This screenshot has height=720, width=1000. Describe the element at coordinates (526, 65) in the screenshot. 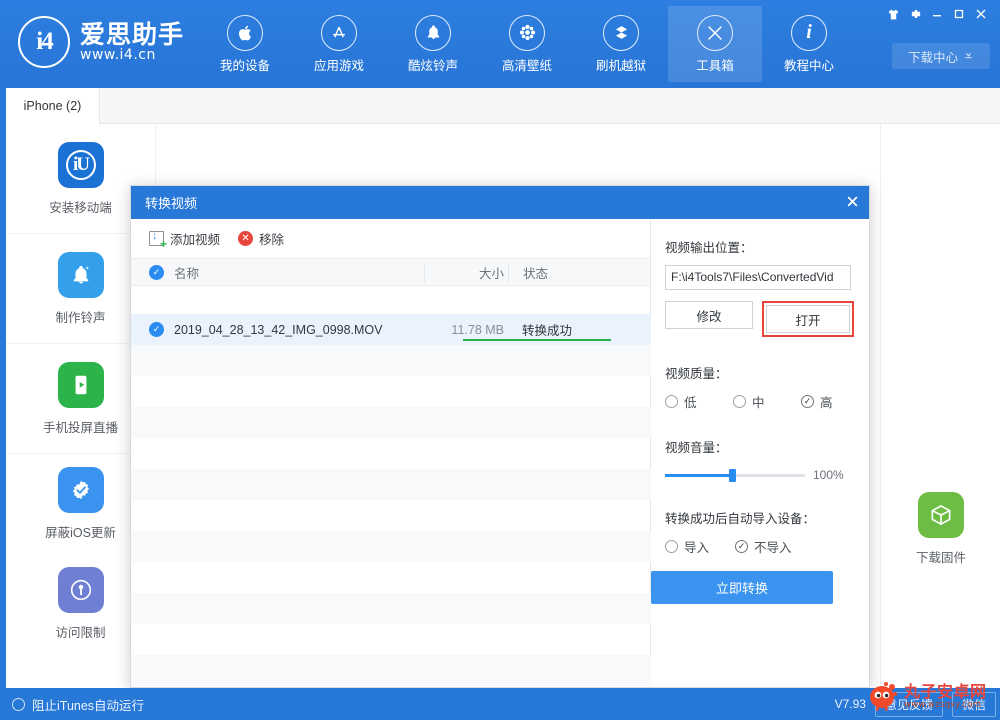

I see `nav-label: 高清壁纸` at that location.